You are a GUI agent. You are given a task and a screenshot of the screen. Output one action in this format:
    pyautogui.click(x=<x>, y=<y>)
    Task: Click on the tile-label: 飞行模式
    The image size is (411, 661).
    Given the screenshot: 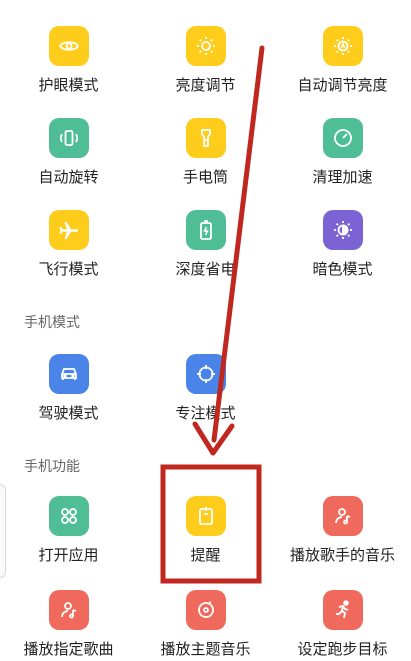 What is the action you would take?
    pyautogui.click(x=68, y=269)
    